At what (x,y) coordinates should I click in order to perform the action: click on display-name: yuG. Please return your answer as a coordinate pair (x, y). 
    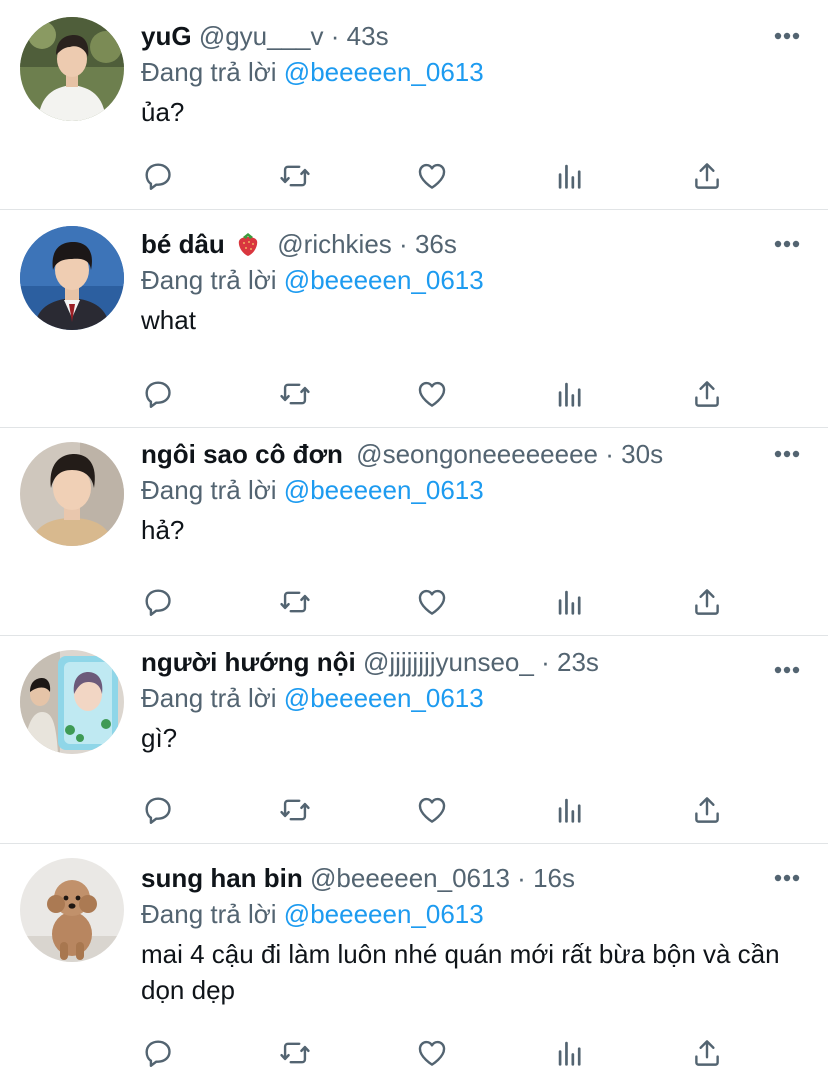
    Looking at the image, I should click on (166, 36).